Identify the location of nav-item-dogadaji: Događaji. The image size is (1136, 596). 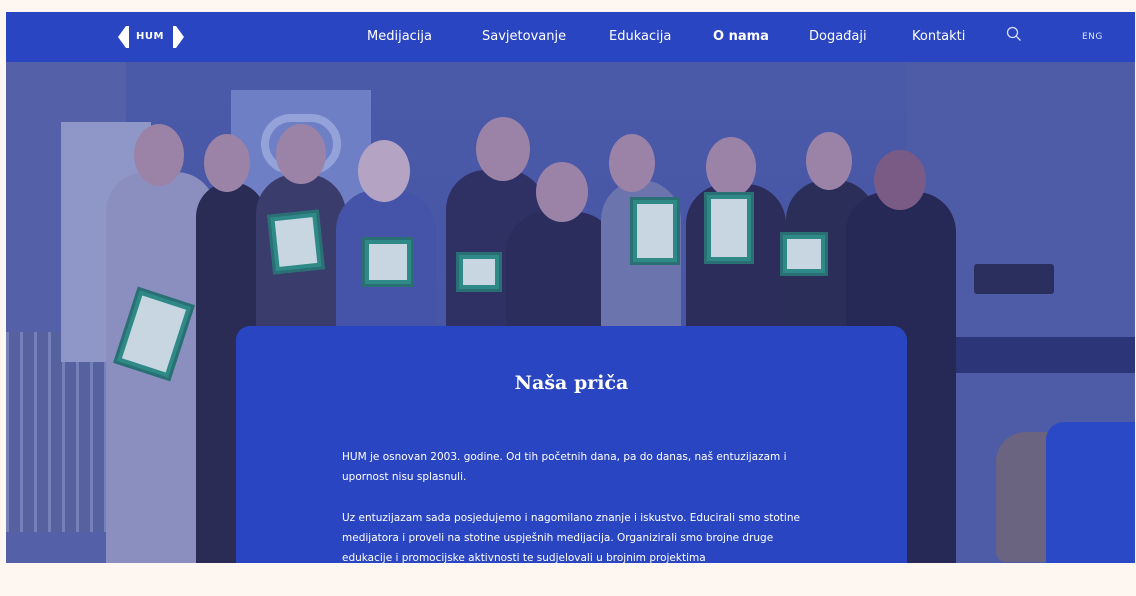
(838, 36).